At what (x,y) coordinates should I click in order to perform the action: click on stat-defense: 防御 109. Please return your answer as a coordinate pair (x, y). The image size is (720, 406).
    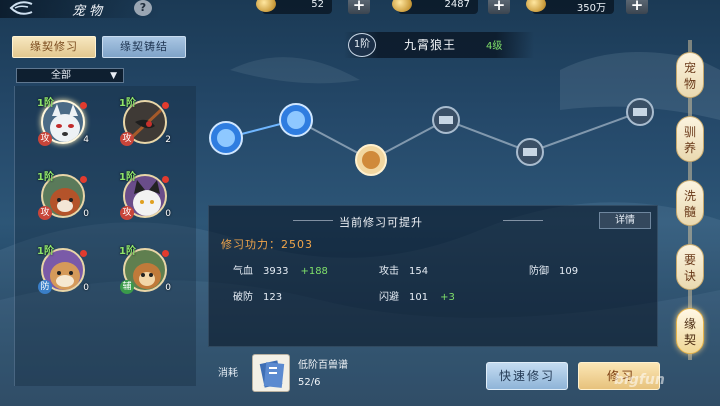
    Looking at the image, I should click on (553, 269).